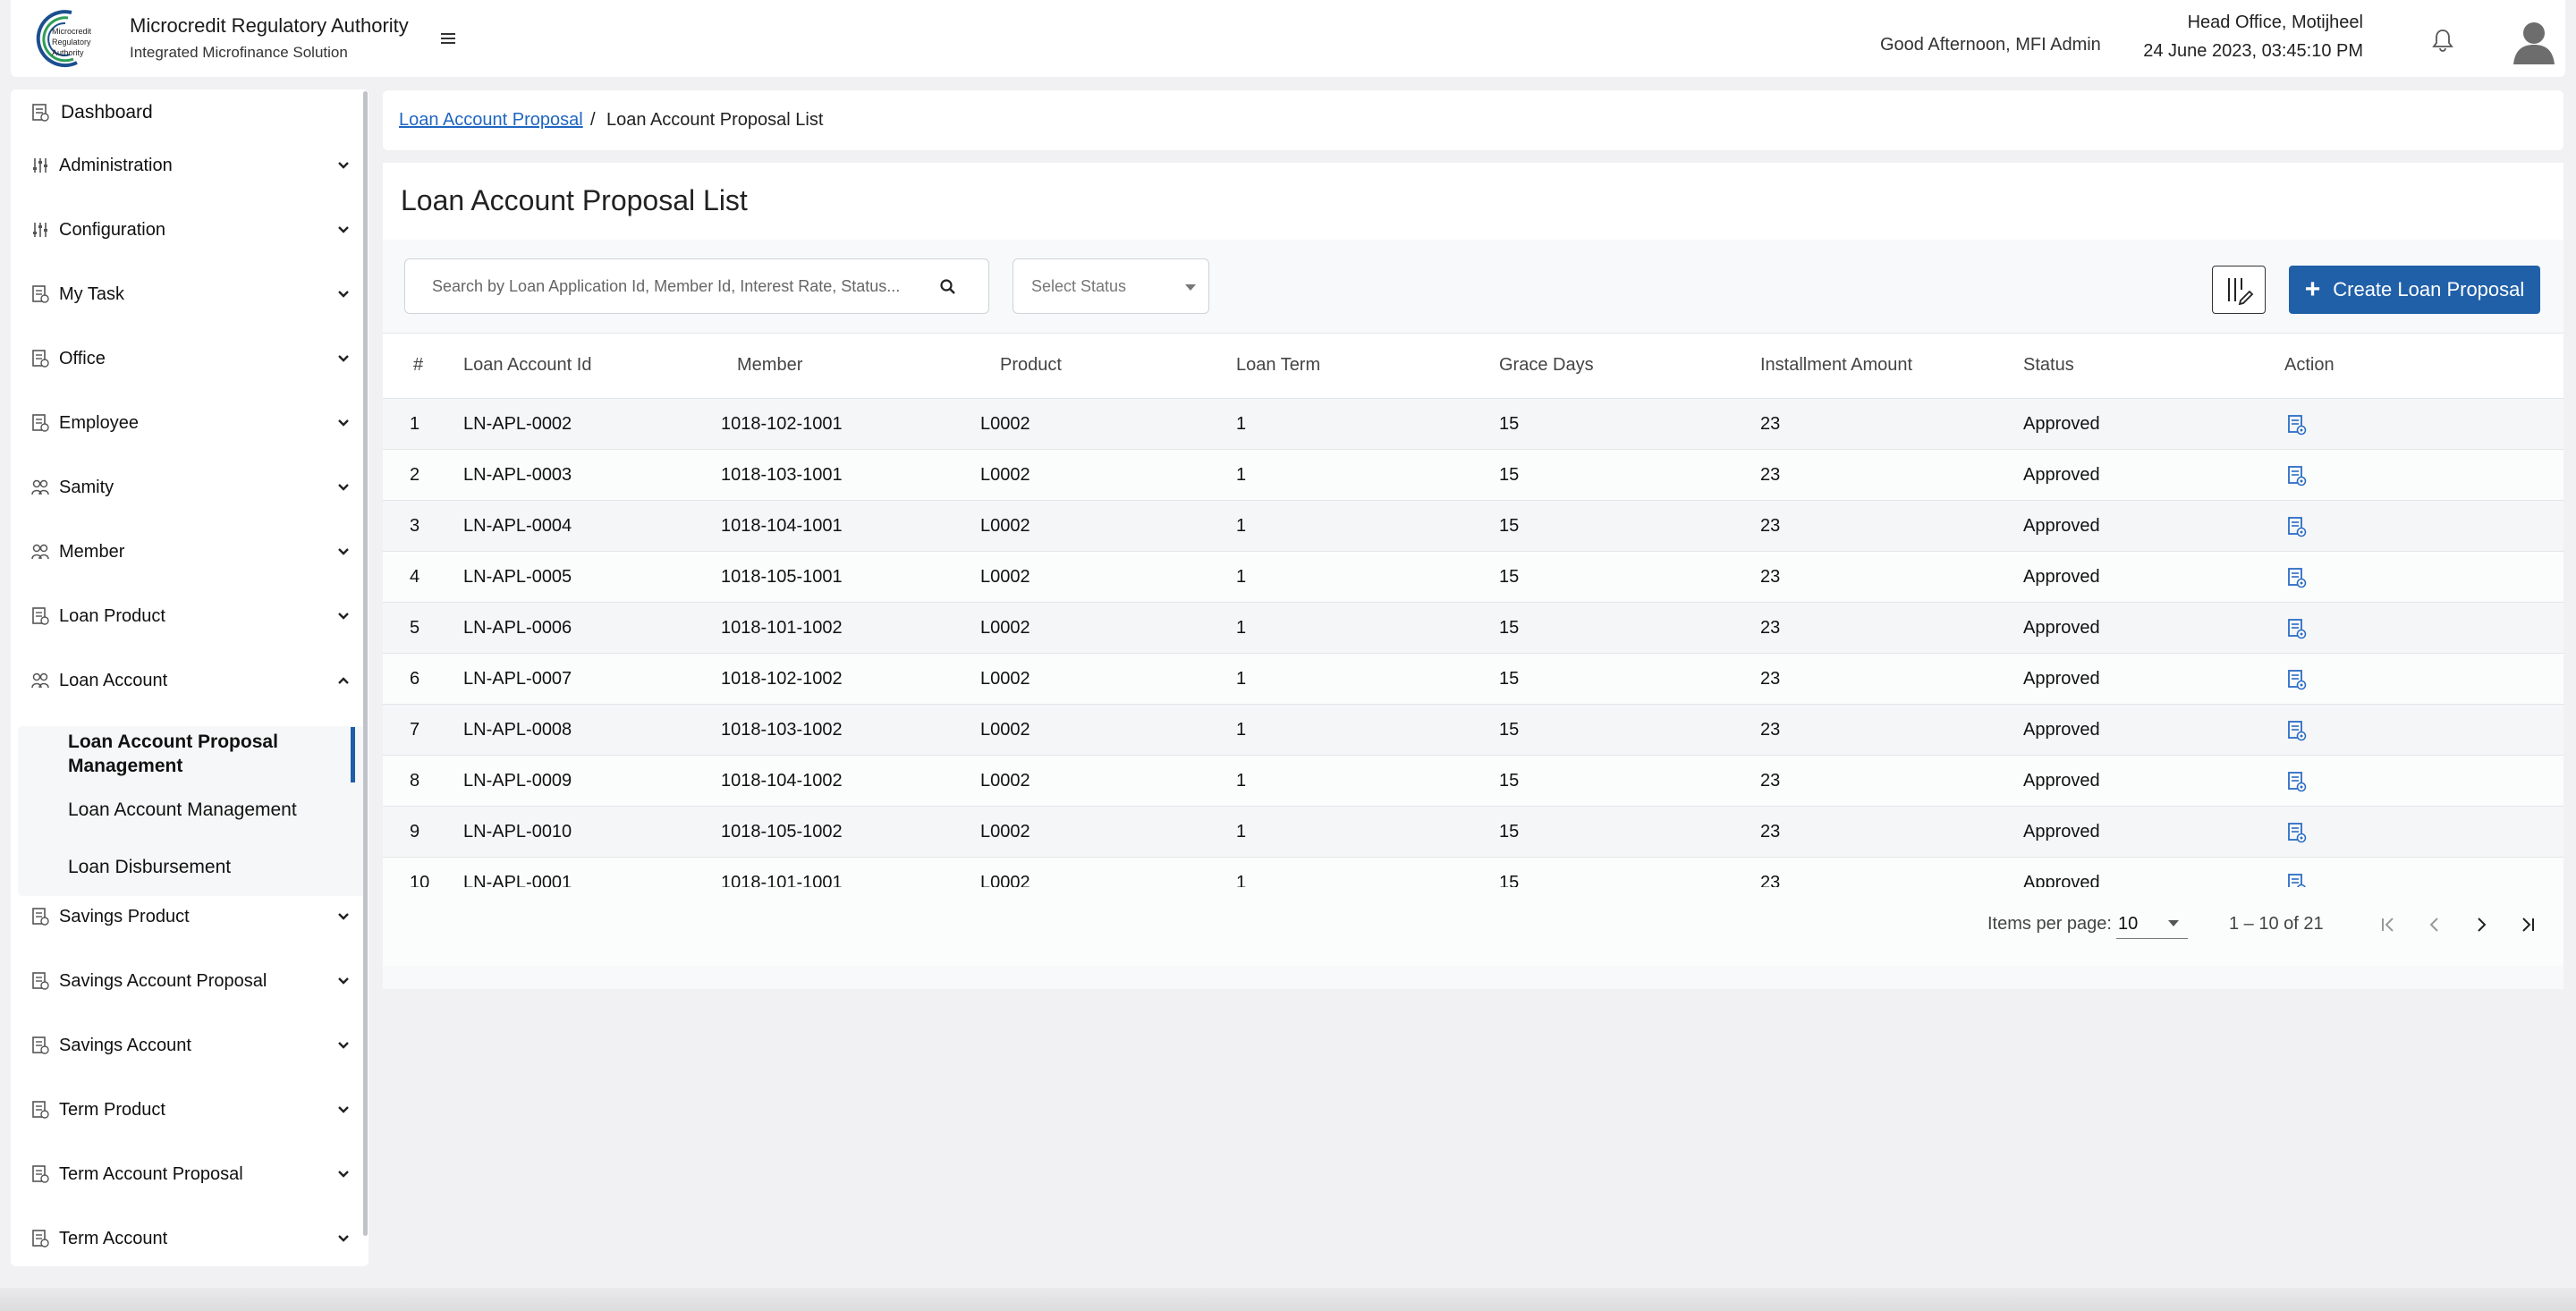 This screenshot has width=2576, height=1311. Describe the element at coordinates (191, 358) in the screenshot. I see `sidebar-item-office: Office` at that location.